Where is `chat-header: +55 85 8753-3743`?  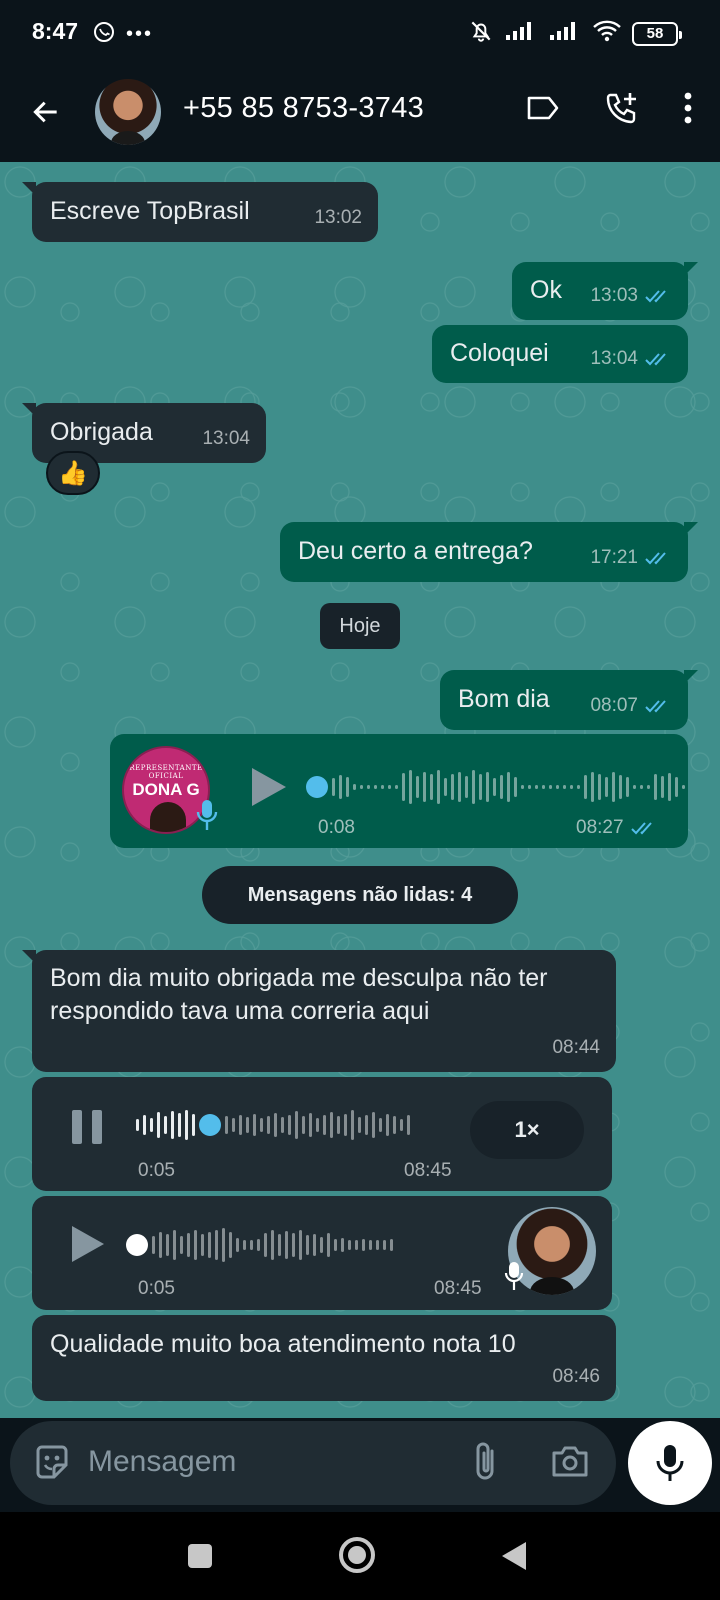
chat-header: +55 85 8753-3743 is located at coordinates (360, 115).